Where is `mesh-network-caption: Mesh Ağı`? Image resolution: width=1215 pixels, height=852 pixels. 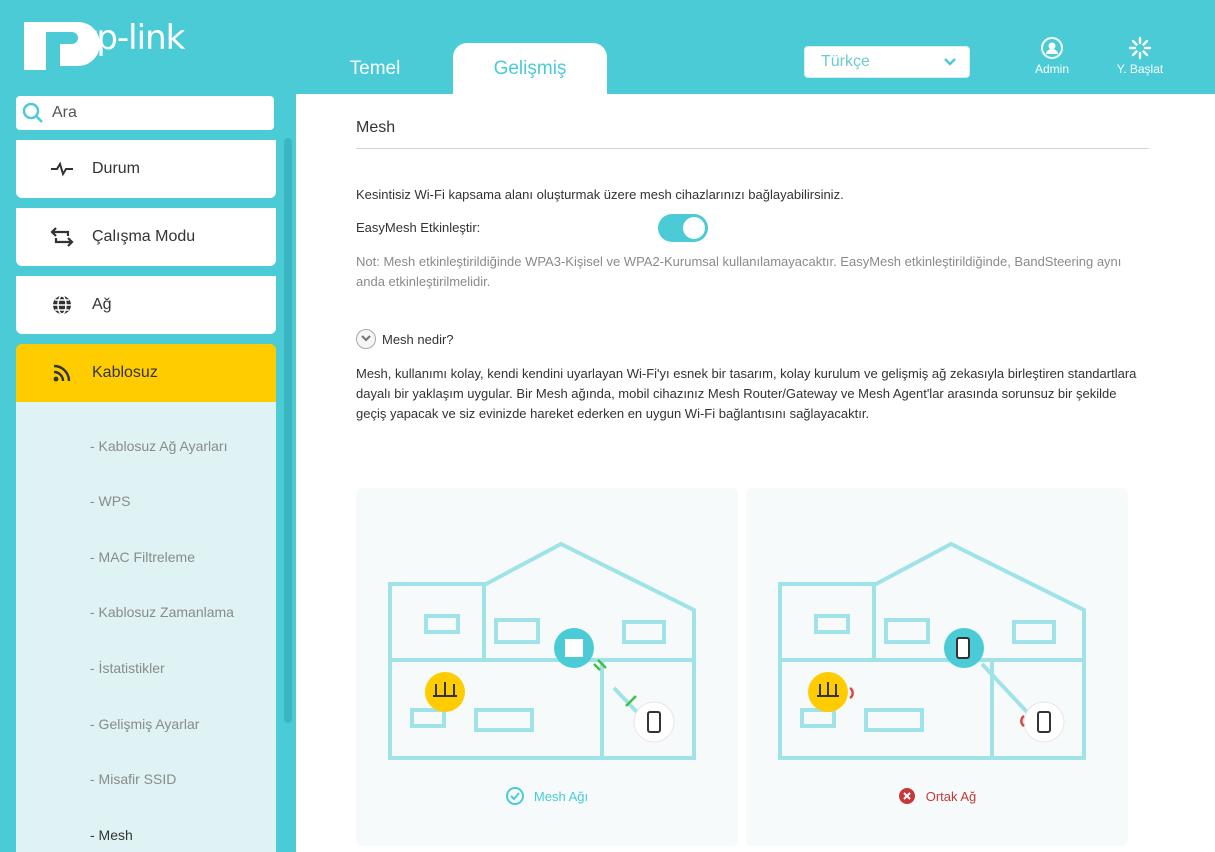
mesh-network-caption: Mesh Ağı is located at coordinates (547, 796).